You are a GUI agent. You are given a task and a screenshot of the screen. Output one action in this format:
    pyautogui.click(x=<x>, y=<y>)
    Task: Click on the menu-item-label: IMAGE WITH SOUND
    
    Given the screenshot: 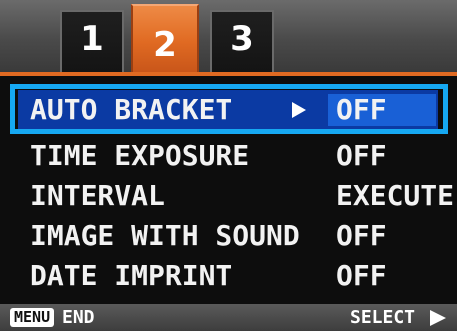 What is the action you would take?
    pyautogui.click(x=165, y=235)
    